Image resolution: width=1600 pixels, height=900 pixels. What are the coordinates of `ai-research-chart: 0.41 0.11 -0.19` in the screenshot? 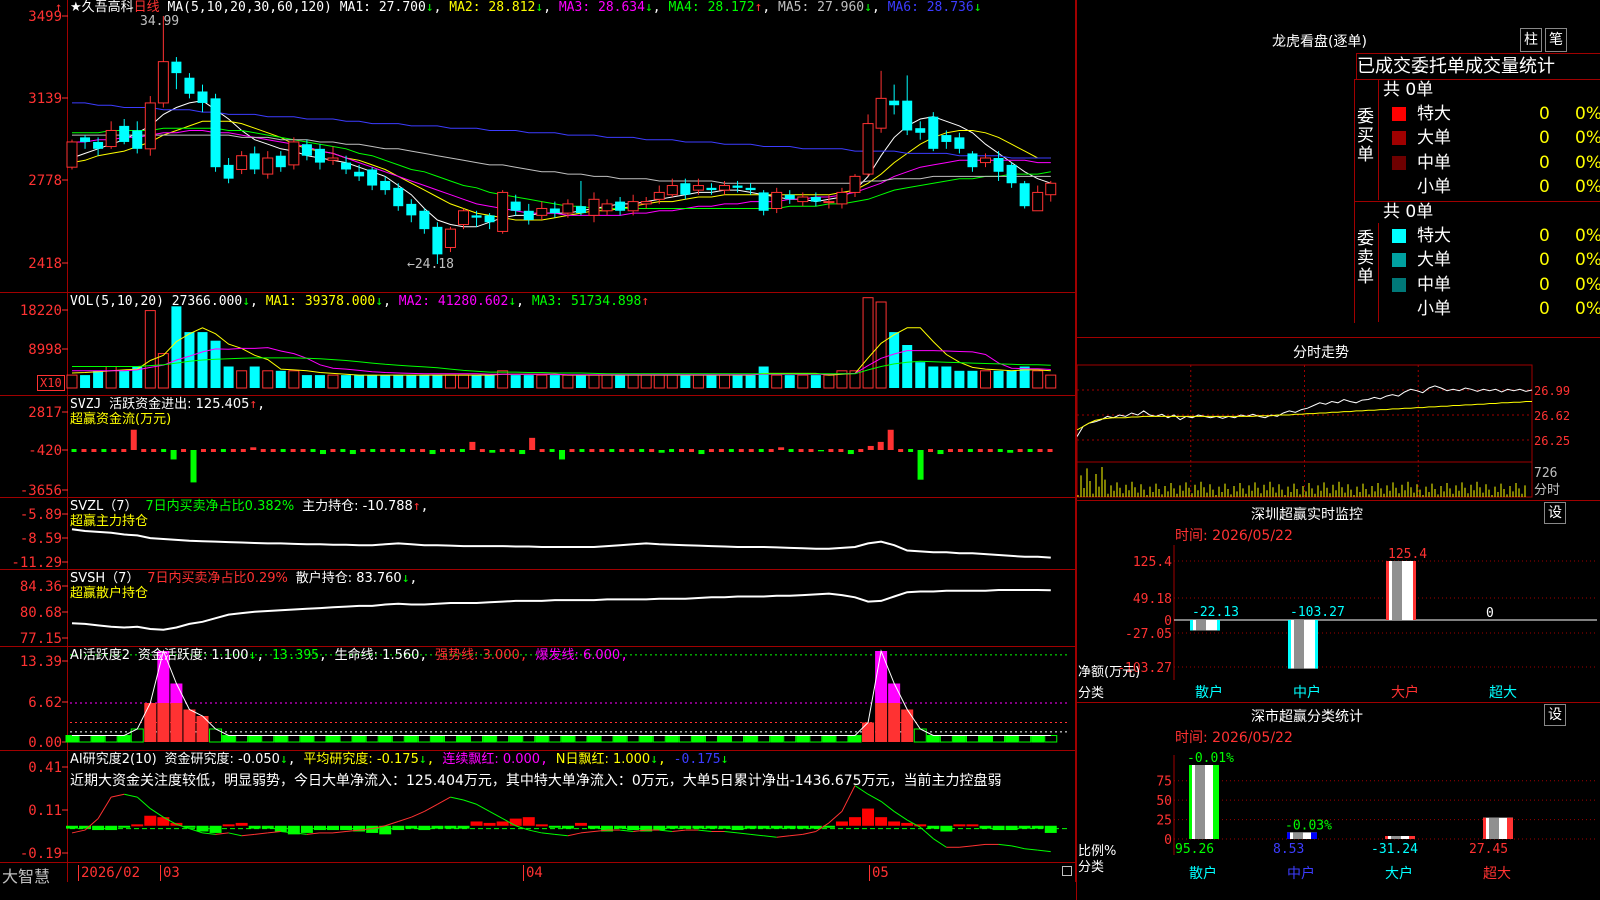 It's located at (538, 806).